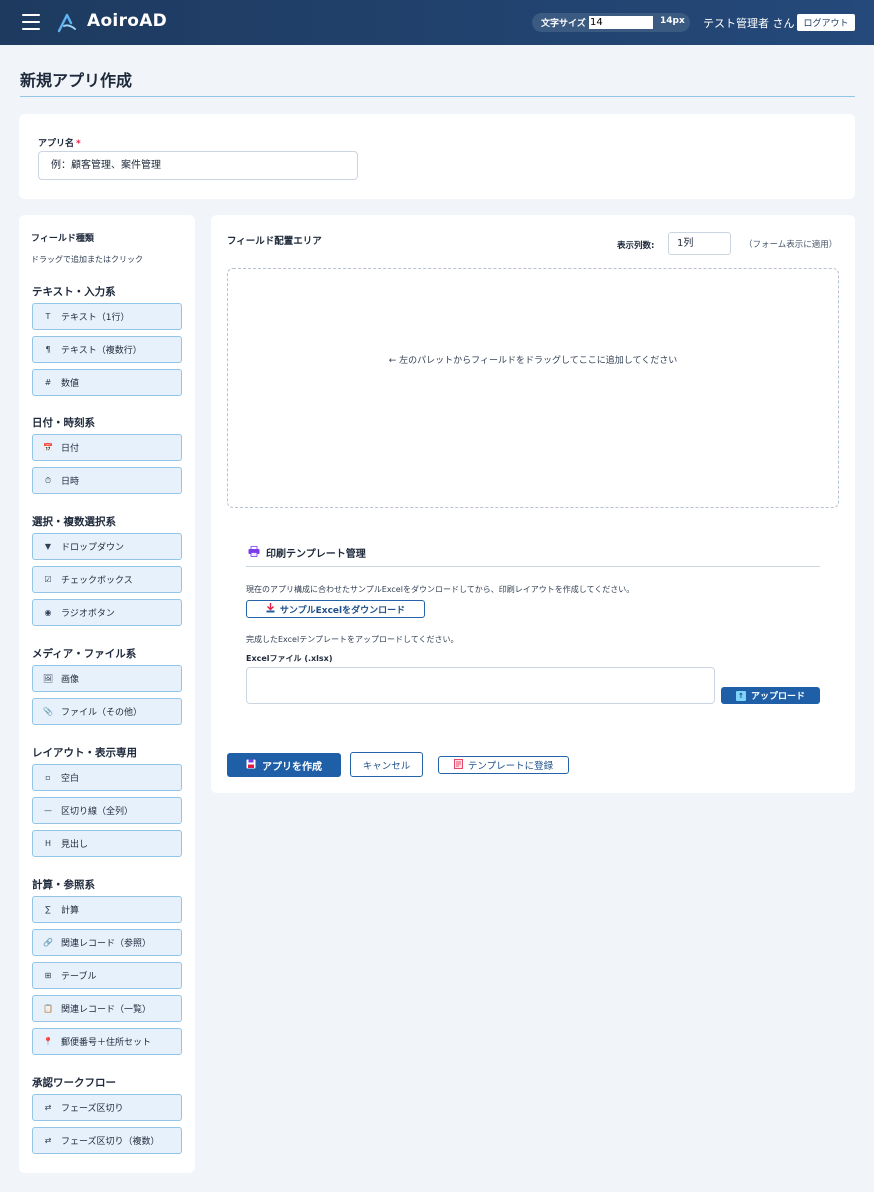  I want to click on upload-description: 完成したExcelテンプレートをアップロードしてください。, so click(352, 639).